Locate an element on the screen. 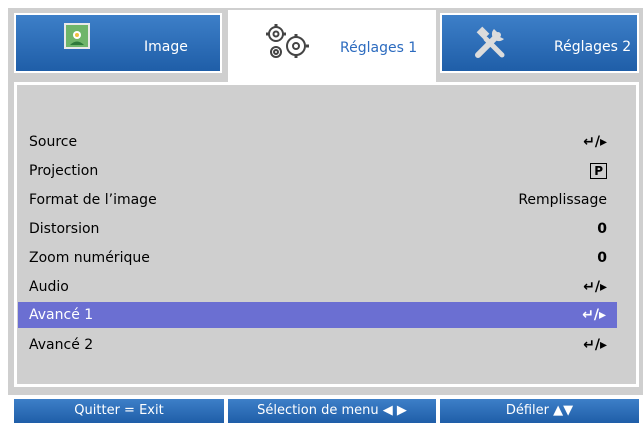  tab-settings-1: Réglages 1 is located at coordinates (332, 46).